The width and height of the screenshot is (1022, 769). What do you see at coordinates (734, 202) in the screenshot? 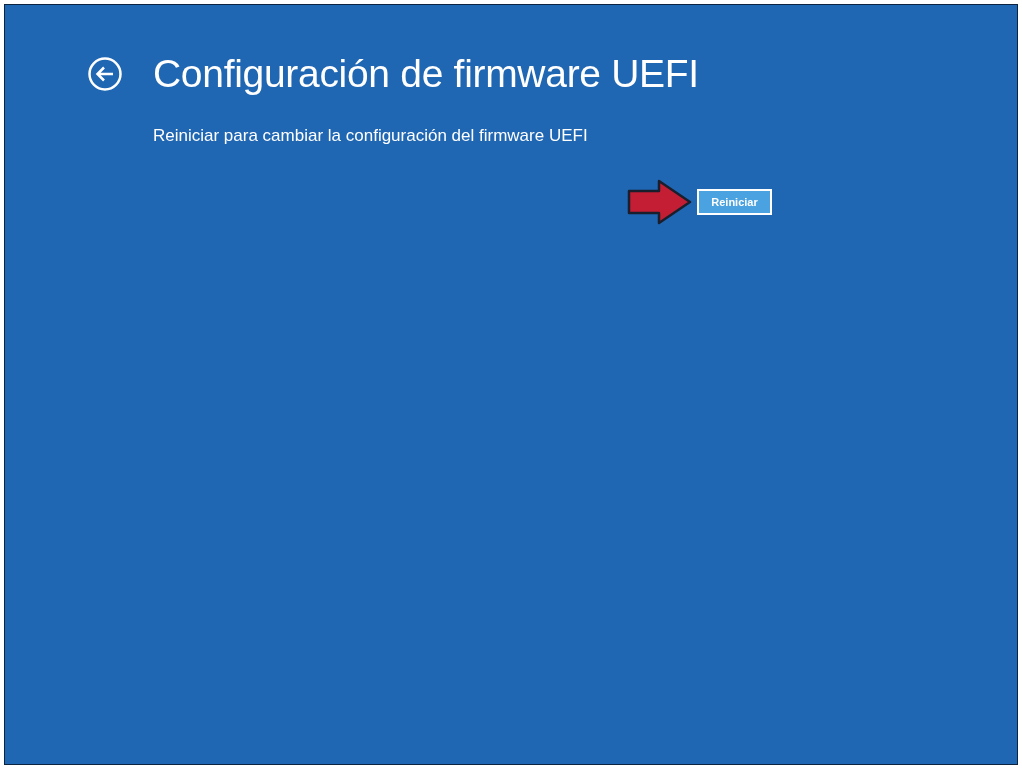
I see `restart-button: Reiniciar` at bounding box center [734, 202].